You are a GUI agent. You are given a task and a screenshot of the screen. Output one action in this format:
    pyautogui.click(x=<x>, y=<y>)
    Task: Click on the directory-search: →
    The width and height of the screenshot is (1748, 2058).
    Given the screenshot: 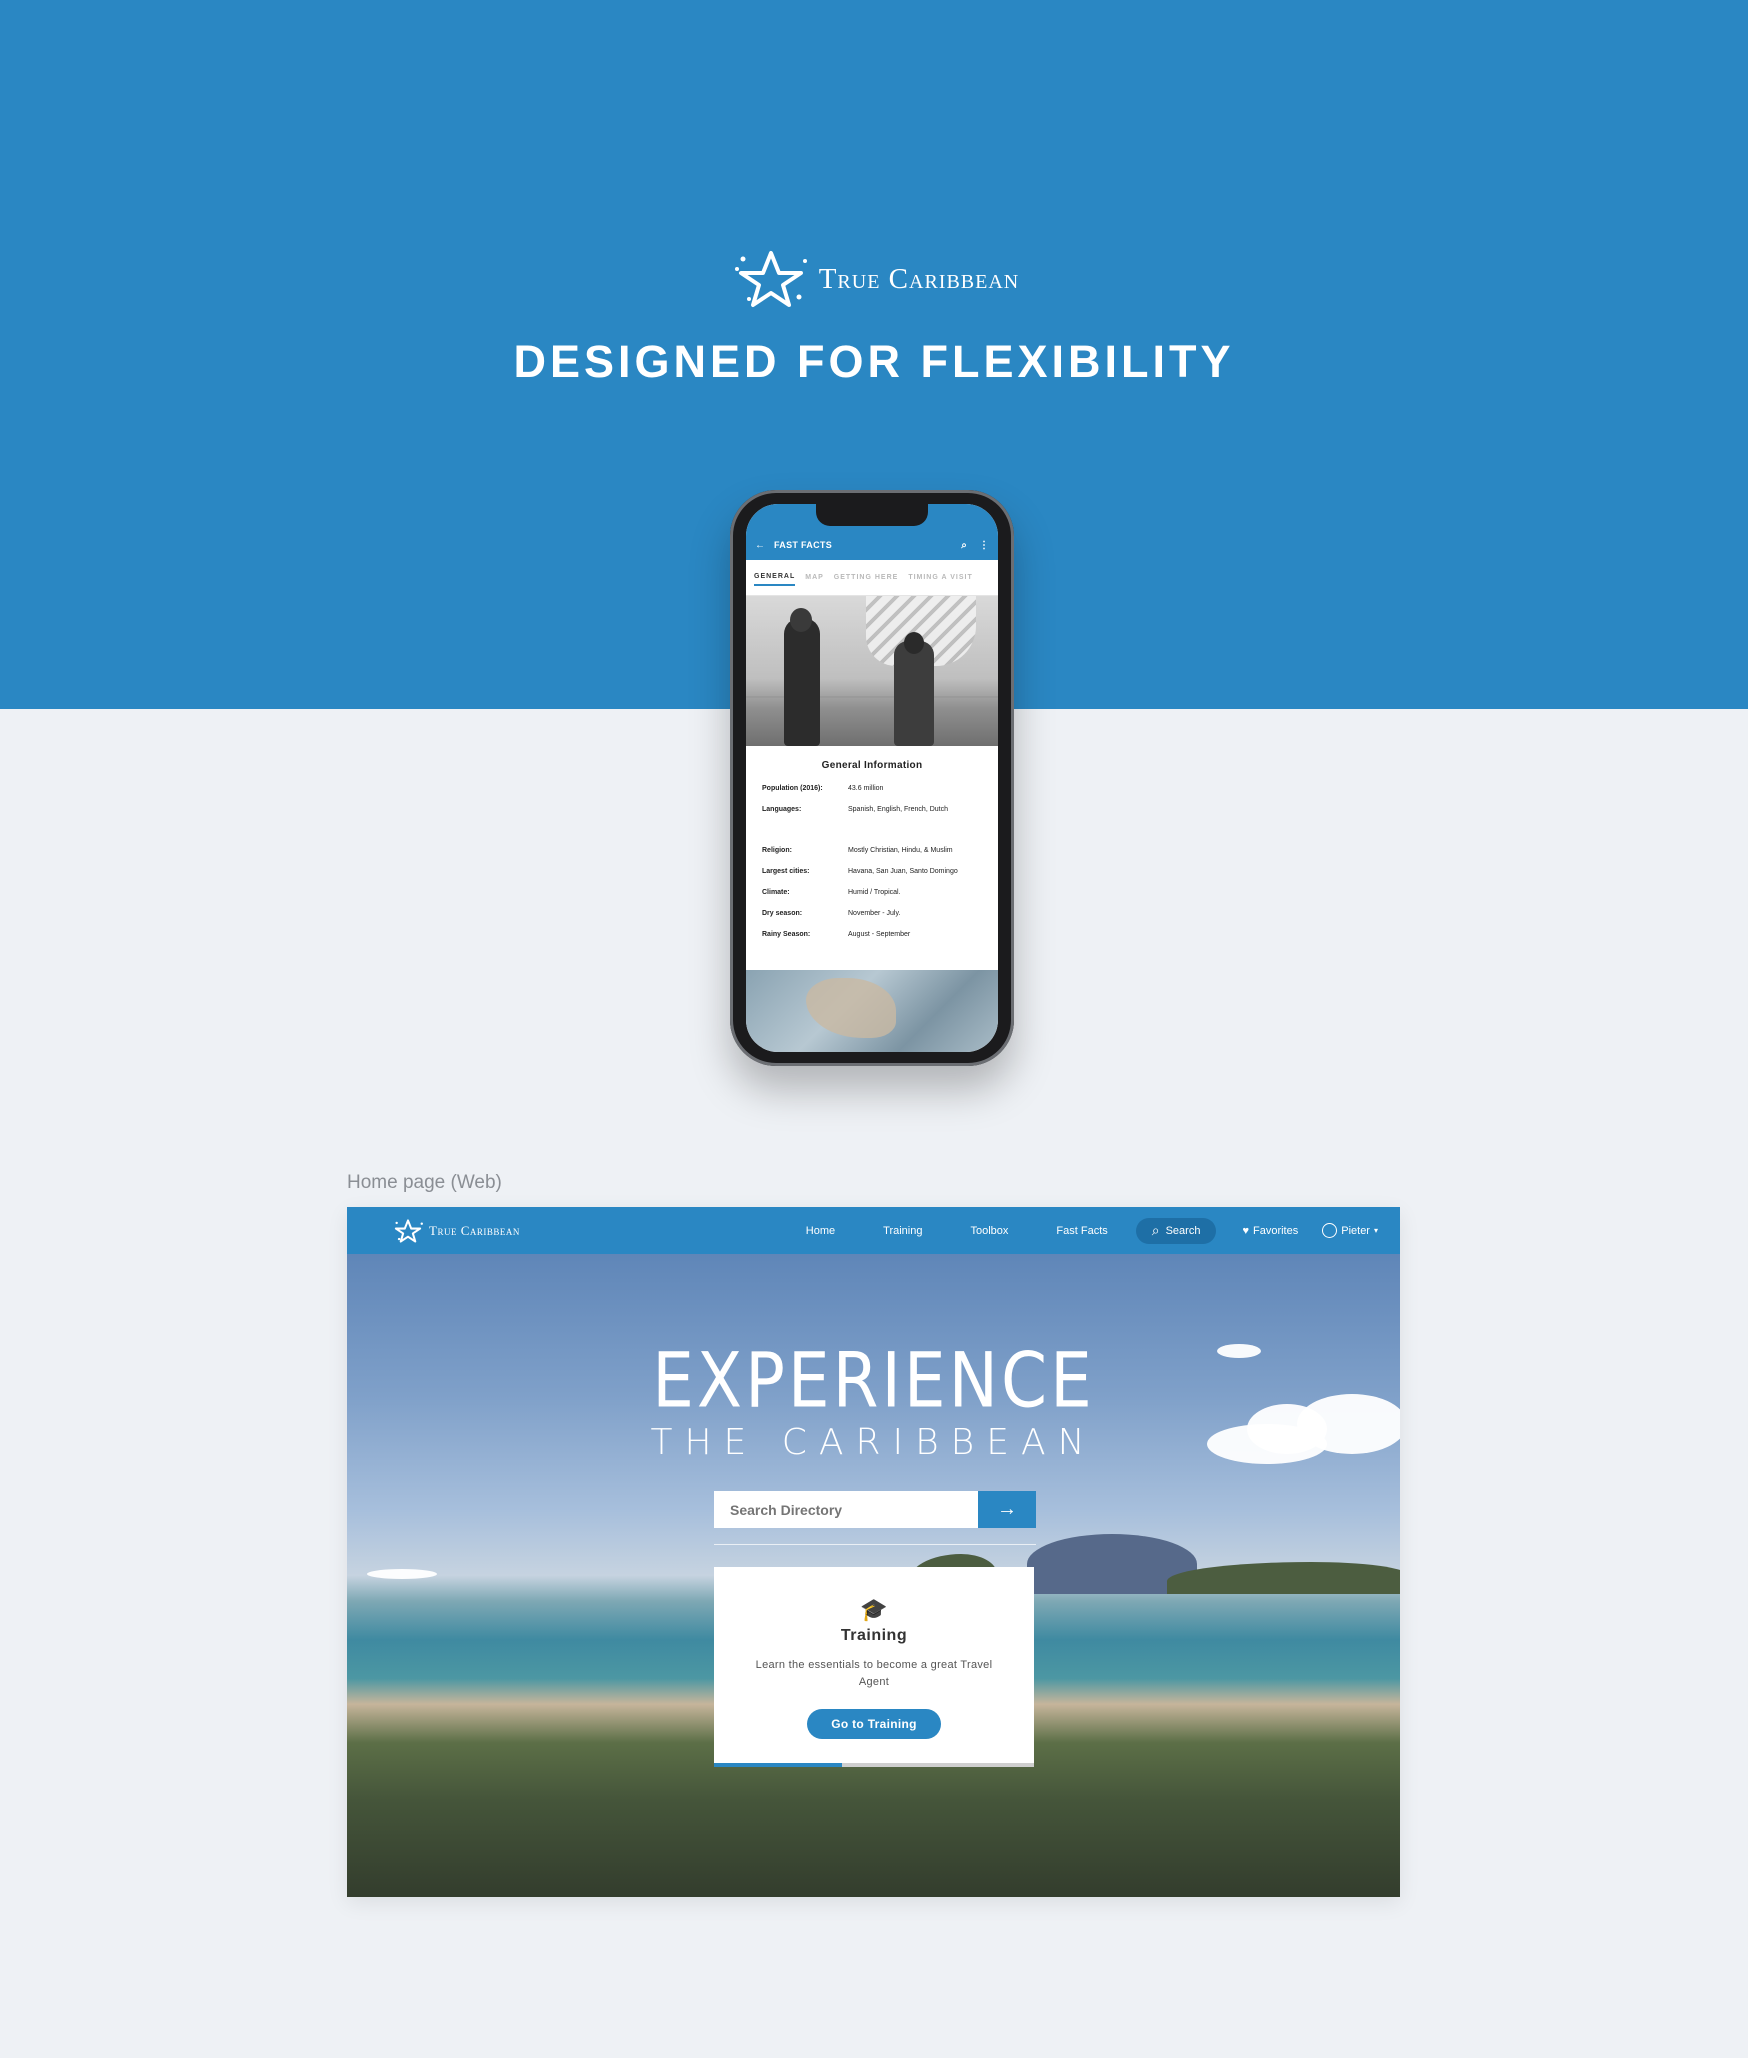 What is the action you would take?
    pyautogui.click(x=875, y=1509)
    